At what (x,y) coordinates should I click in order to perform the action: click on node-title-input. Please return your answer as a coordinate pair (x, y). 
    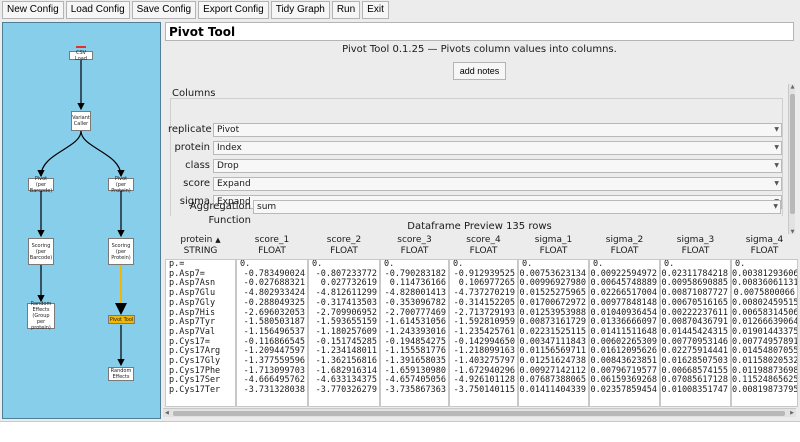
    Looking at the image, I should click on (479, 31).